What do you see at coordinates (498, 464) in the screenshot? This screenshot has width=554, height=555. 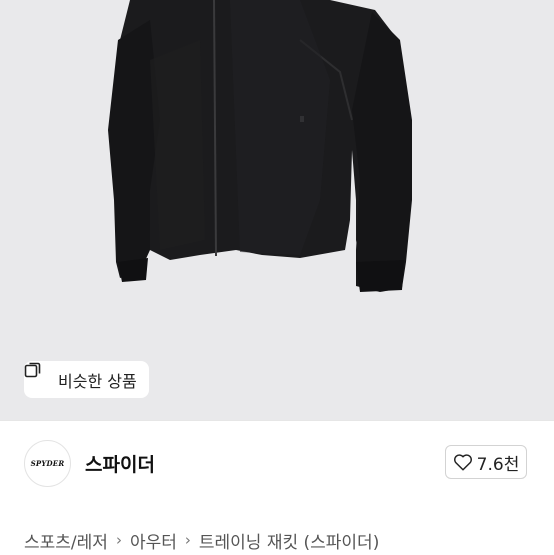 I see `like-count: 7.6천` at bounding box center [498, 464].